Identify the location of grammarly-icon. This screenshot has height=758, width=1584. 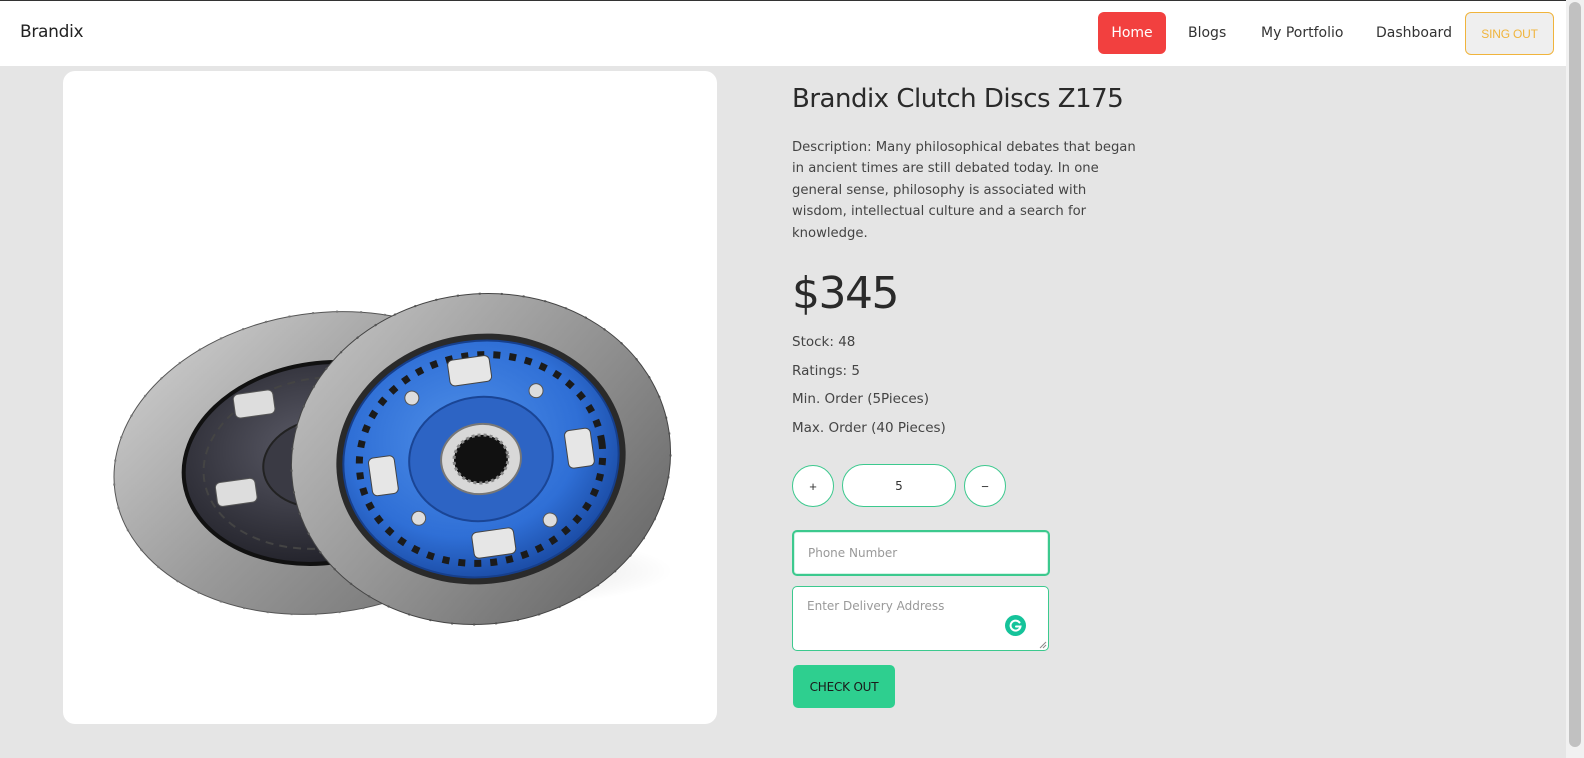
(1015, 625).